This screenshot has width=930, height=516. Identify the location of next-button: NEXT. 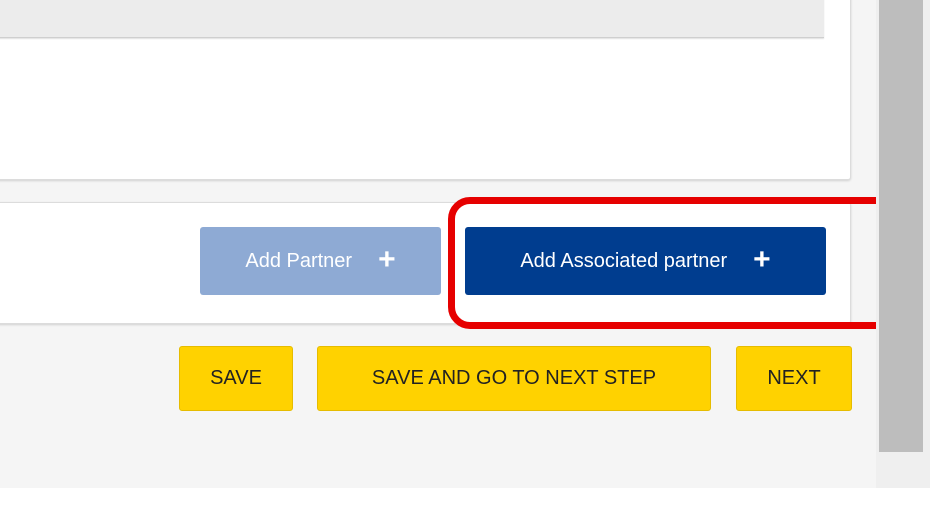
(794, 378).